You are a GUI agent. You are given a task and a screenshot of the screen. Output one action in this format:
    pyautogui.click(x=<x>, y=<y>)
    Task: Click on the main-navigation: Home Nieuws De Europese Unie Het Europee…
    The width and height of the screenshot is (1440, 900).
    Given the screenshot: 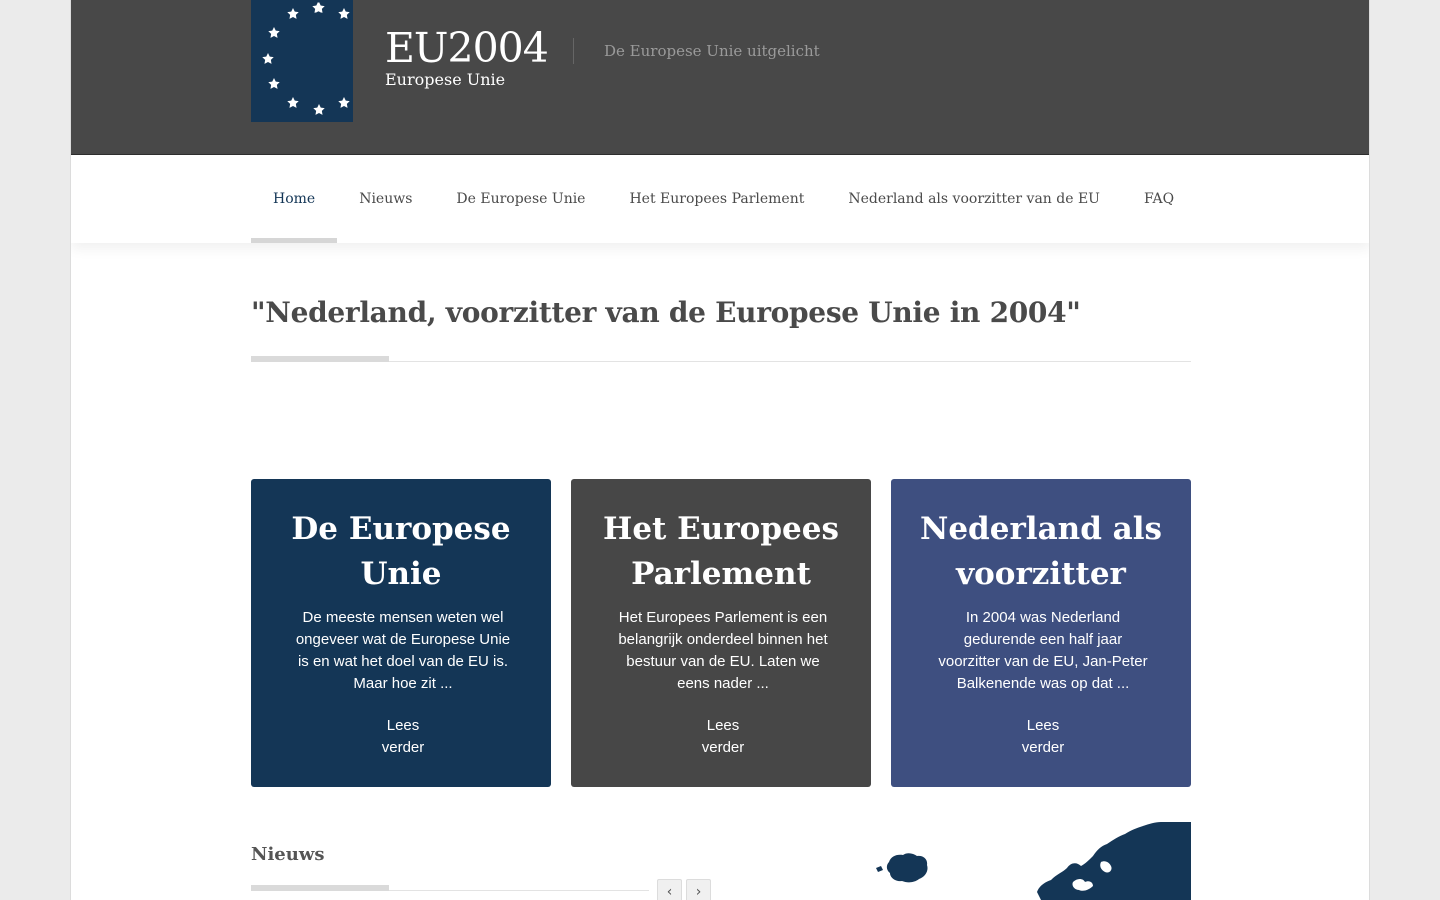 What is the action you would take?
    pyautogui.click(x=720, y=199)
    